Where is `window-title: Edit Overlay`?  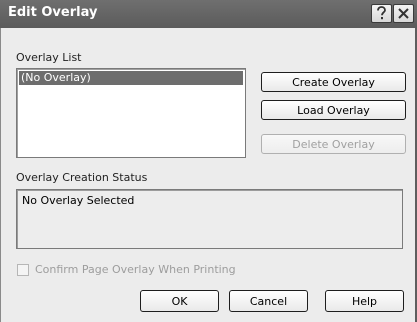 window-title: Edit Overlay is located at coordinates (53, 12).